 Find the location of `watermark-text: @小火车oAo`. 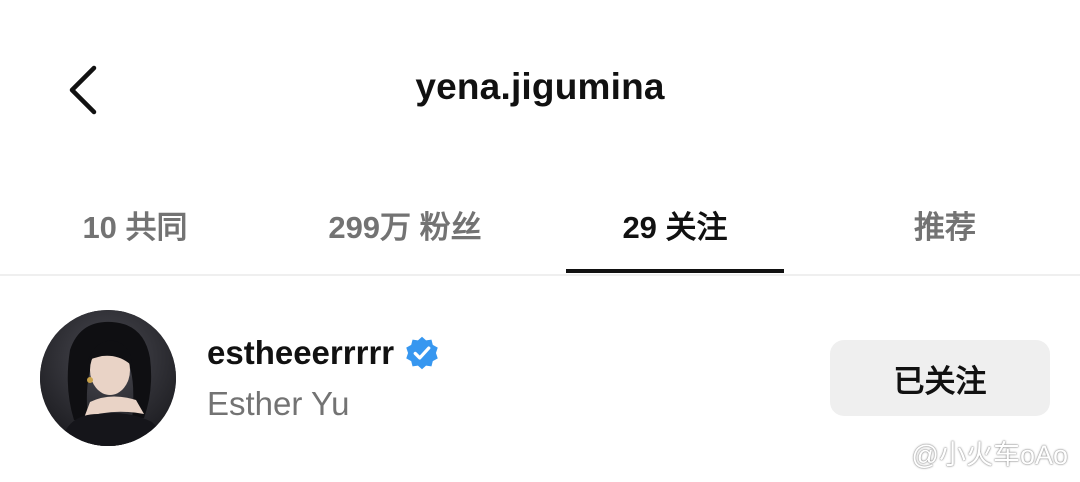

watermark-text: @小火车oAo is located at coordinates (989, 455).